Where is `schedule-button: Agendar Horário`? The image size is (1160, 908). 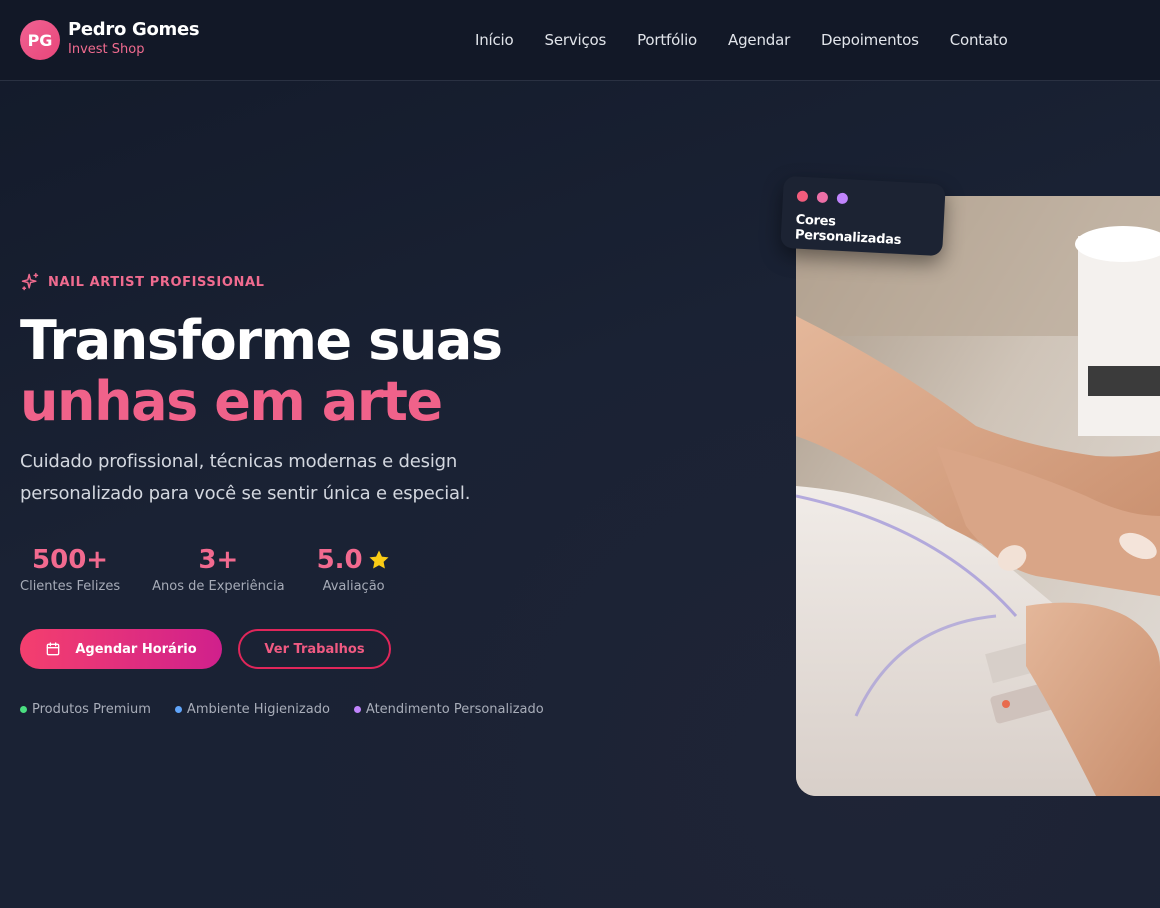
schedule-button: Agendar Horário is located at coordinates (121, 649).